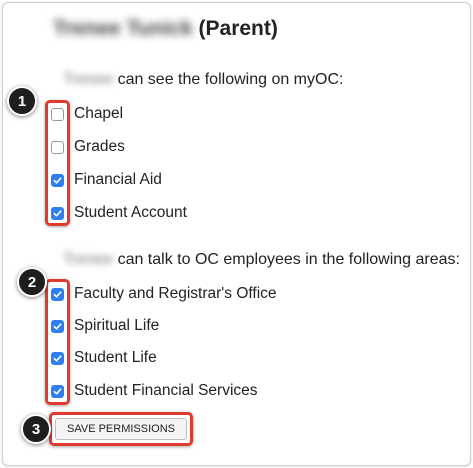 This screenshot has height=468, width=473. What do you see at coordinates (118, 179) in the screenshot?
I see `permission-label: Financial Aid` at bounding box center [118, 179].